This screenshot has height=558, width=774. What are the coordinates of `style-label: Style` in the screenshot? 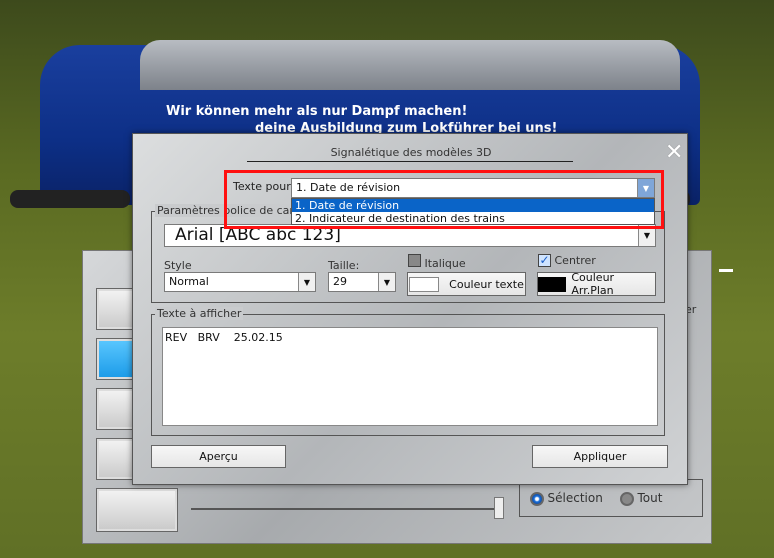 It's located at (178, 265).